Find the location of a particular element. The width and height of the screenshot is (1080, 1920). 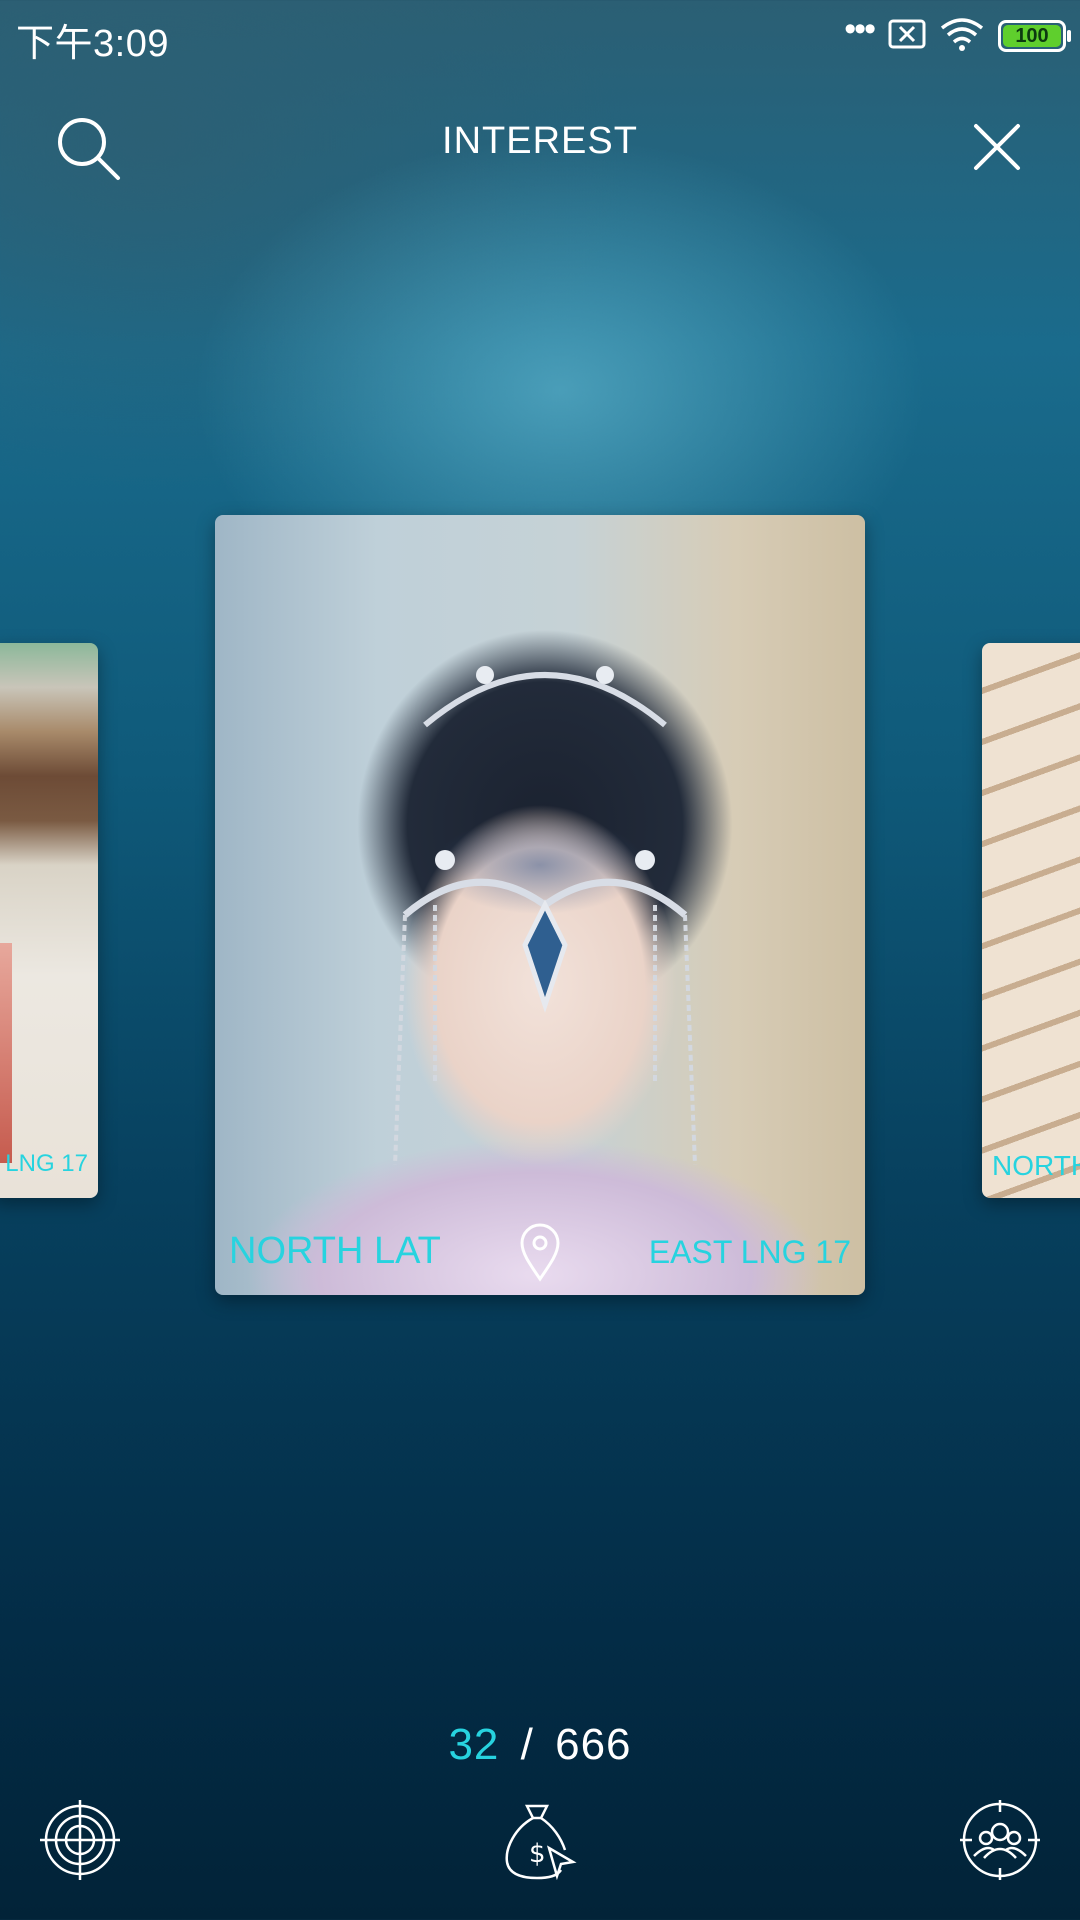

group-target-button is located at coordinates (1000, 1840).